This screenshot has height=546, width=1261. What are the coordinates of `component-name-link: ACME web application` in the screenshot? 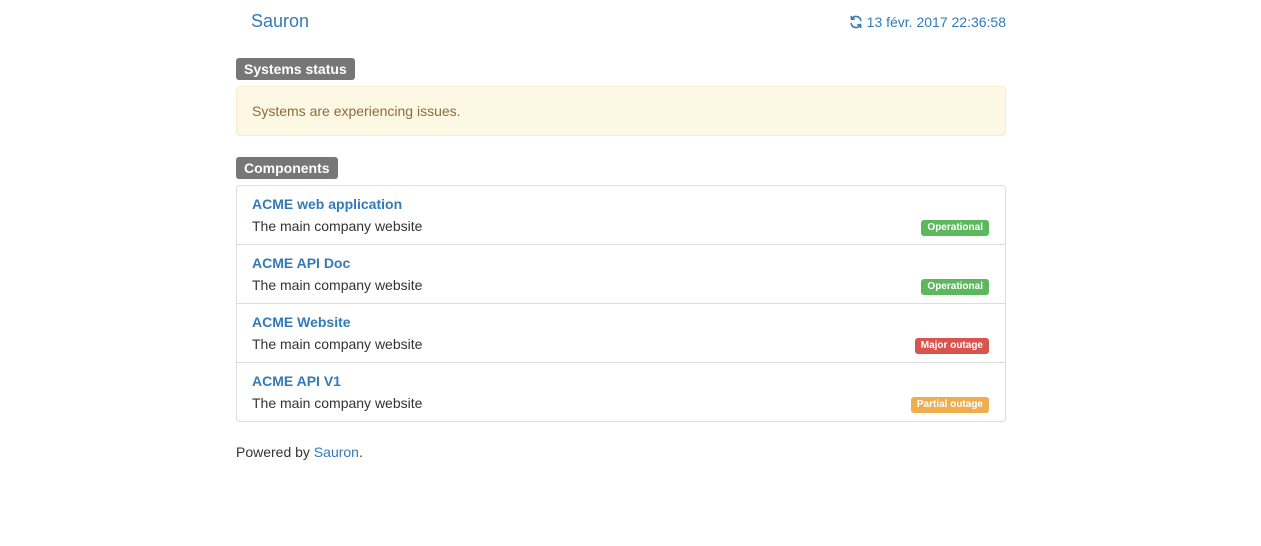 It's located at (327, 204).